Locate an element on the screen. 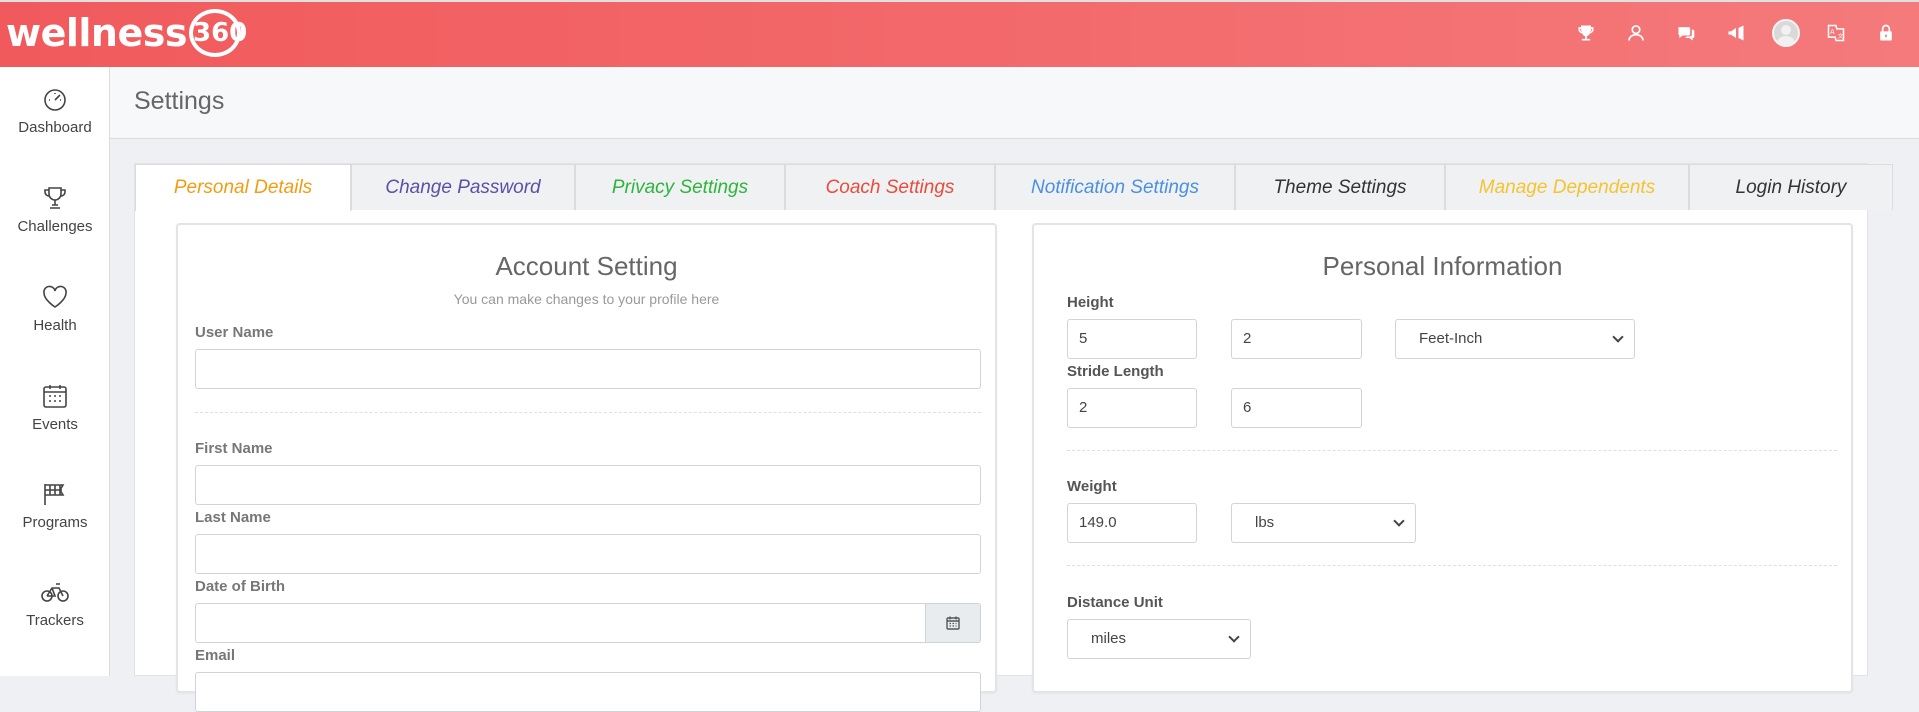 The height and width of the screenshot is (712, 1919). wellness360-logo: wellness 360 is located at coordinates (126, 33).